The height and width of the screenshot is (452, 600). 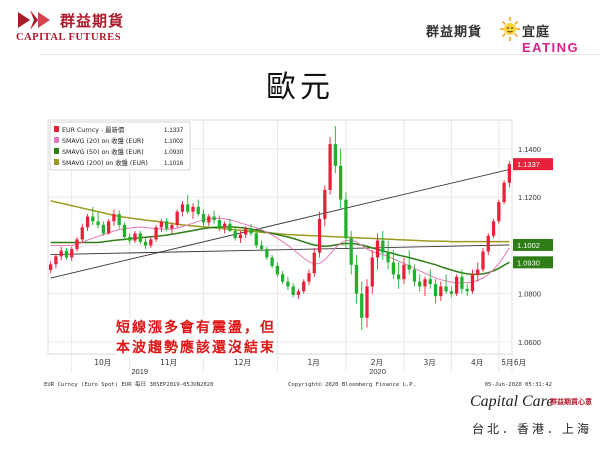 I want to click on chart-annotation: 短線漲多會有震盪，但 本波趨勢應該還沒結束, so click(x=196, y=338).